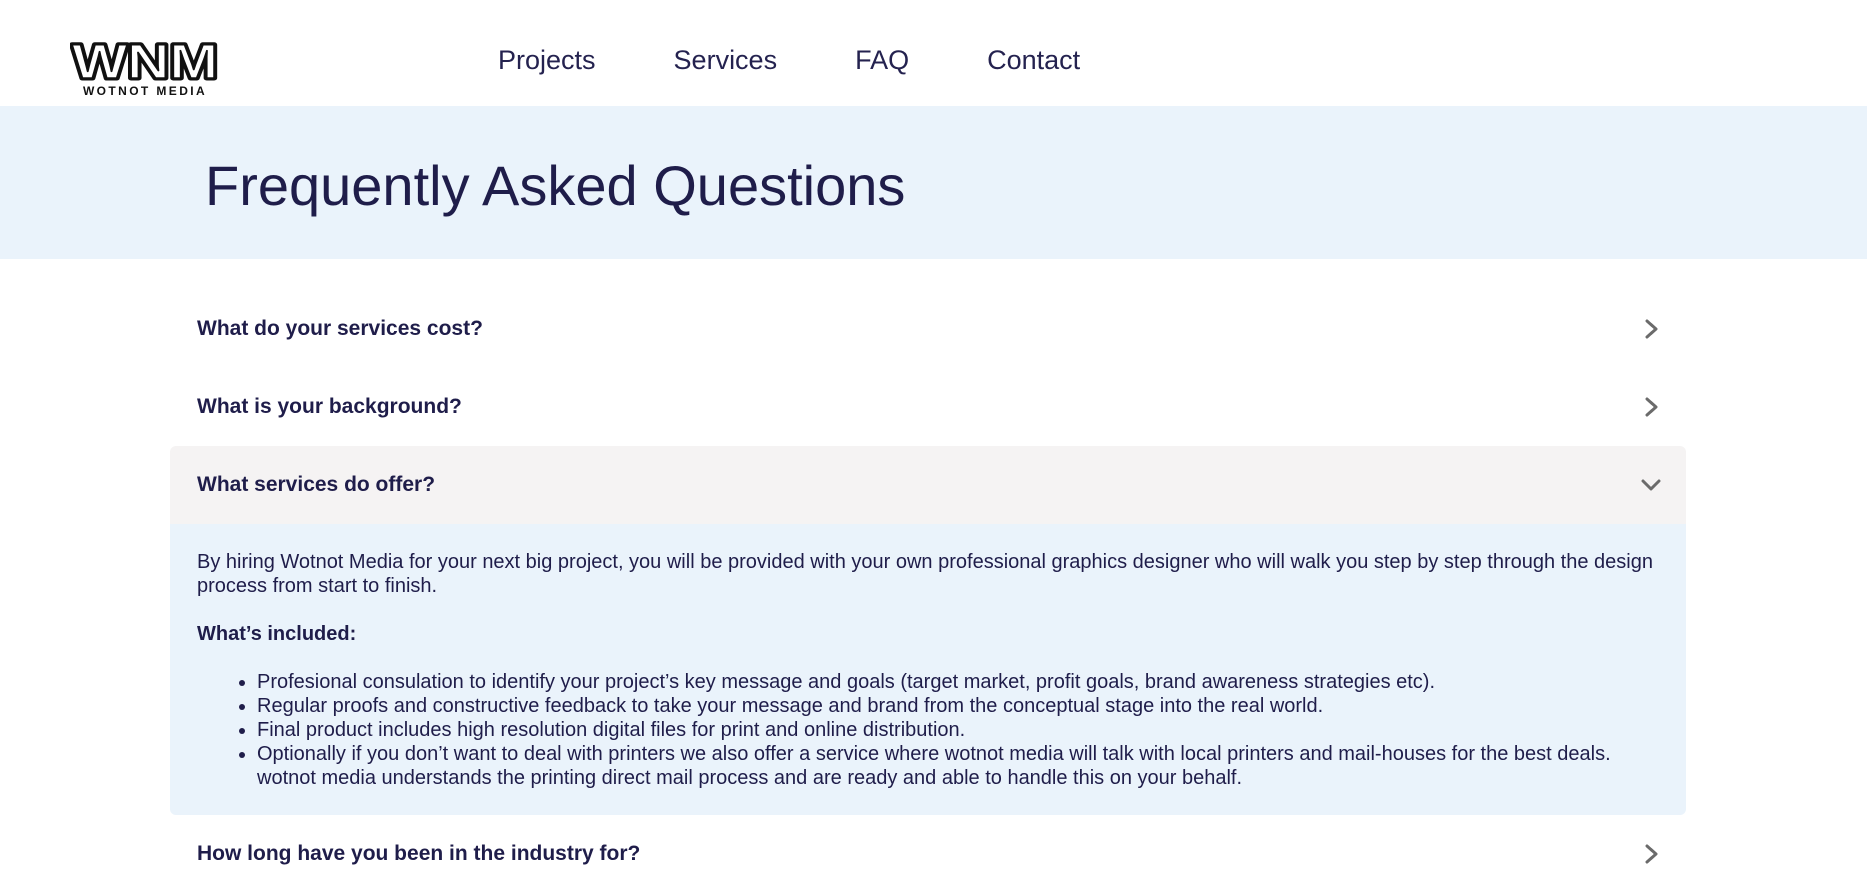  What do you see at coordinates (1651, 485) in the screenshot?
I see `chevron-down-icon` at bounding box center [1651, 485].